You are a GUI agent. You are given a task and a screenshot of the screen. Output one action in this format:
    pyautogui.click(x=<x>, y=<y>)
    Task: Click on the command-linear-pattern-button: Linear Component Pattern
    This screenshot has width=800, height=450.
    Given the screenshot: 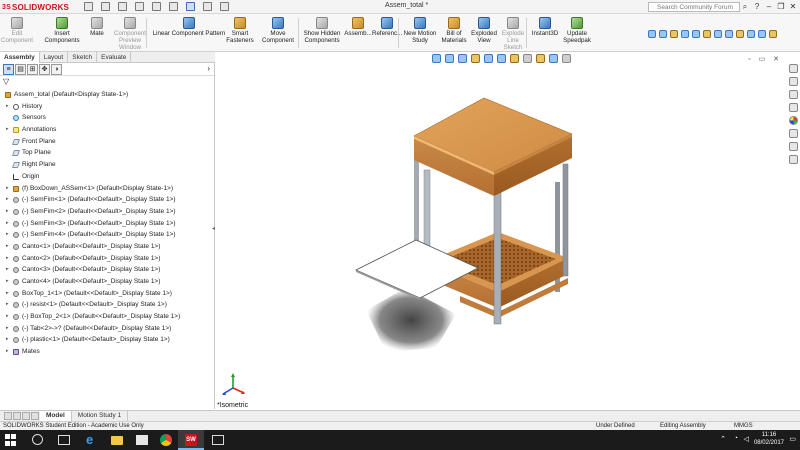 What is the action you would take?
    pyautogui.click(x=189, y=32)
    